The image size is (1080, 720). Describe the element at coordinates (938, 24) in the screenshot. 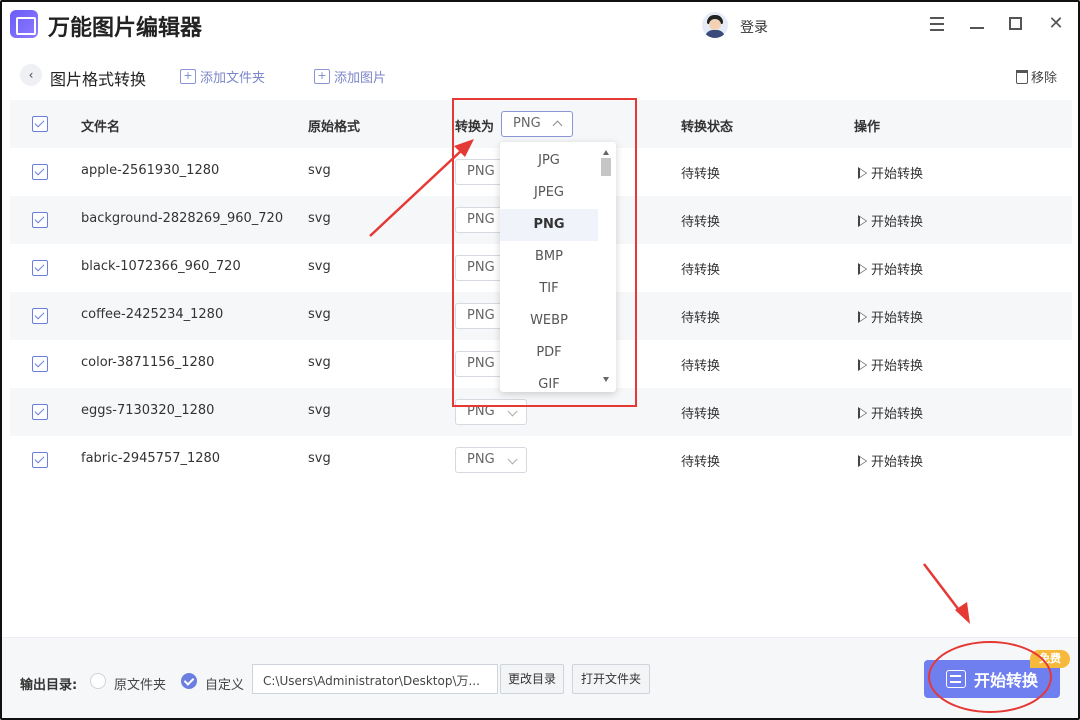

I see `menu-icon` at that location.